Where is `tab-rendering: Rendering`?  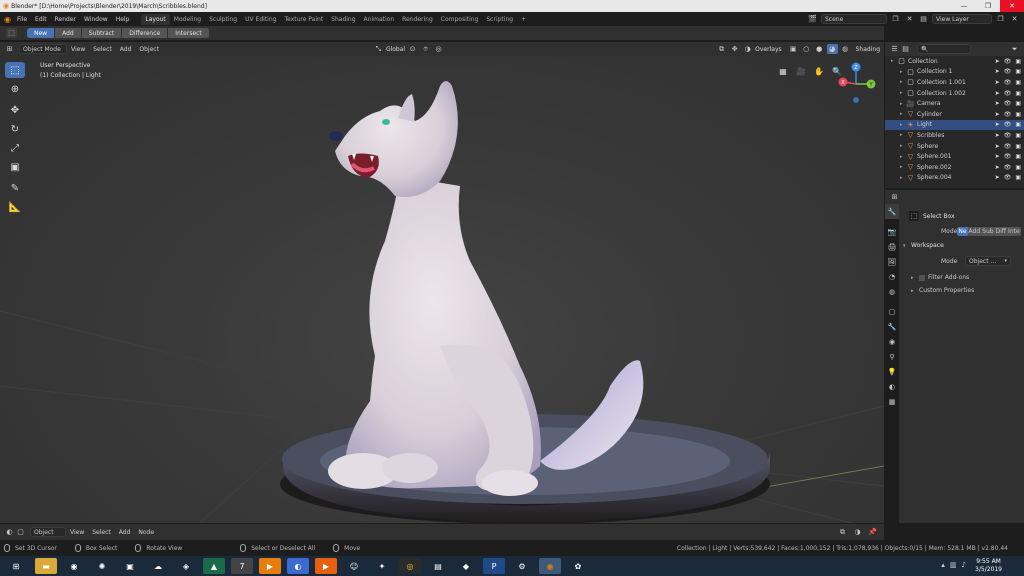
tab-rendering: Rendering is located at coordinates (417, 19).